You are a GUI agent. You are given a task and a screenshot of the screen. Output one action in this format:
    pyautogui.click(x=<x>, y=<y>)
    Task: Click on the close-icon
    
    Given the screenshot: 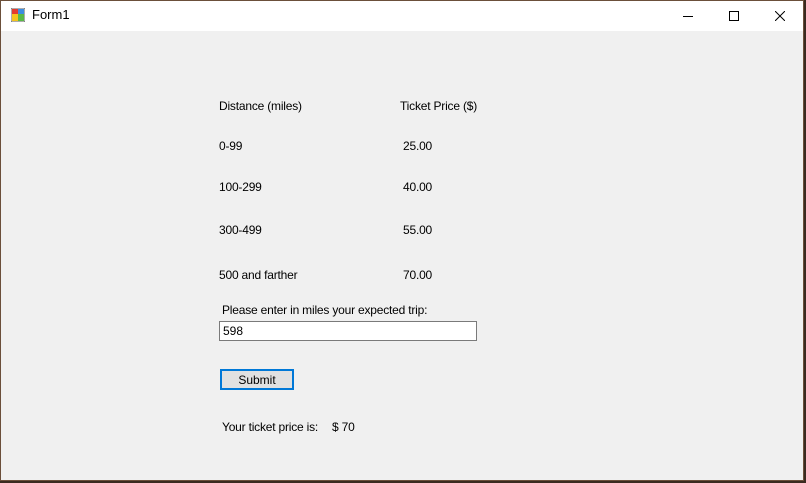 What is the action you would take?
    pyautogui.click(x=780, y=16)
    